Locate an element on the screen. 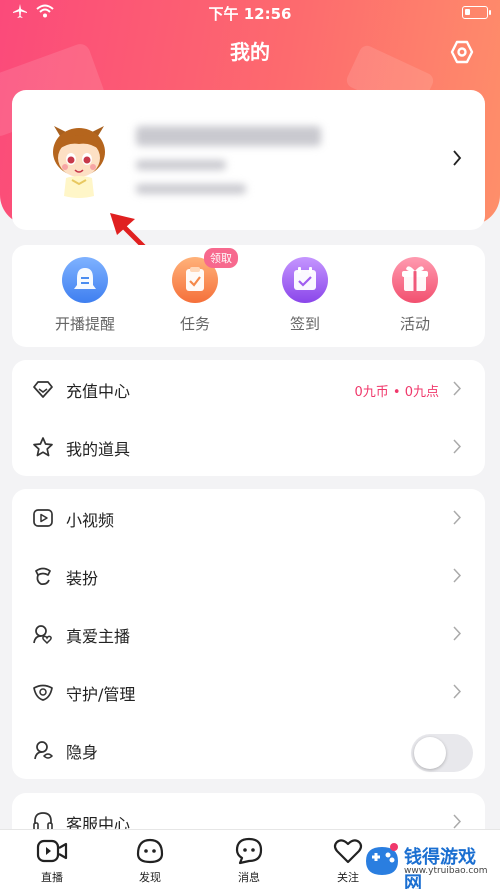  video-play-icon is located at coordinates (43, 518).